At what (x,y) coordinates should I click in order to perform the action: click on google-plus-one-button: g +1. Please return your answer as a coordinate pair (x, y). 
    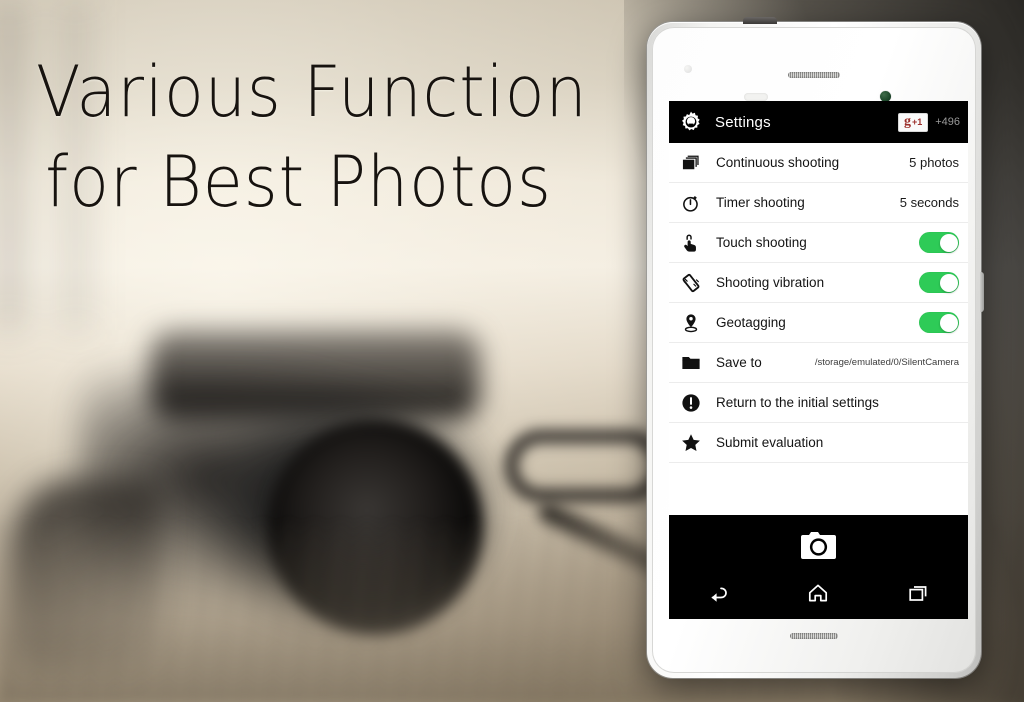
    Looking at the image, I should click on (913, 122).